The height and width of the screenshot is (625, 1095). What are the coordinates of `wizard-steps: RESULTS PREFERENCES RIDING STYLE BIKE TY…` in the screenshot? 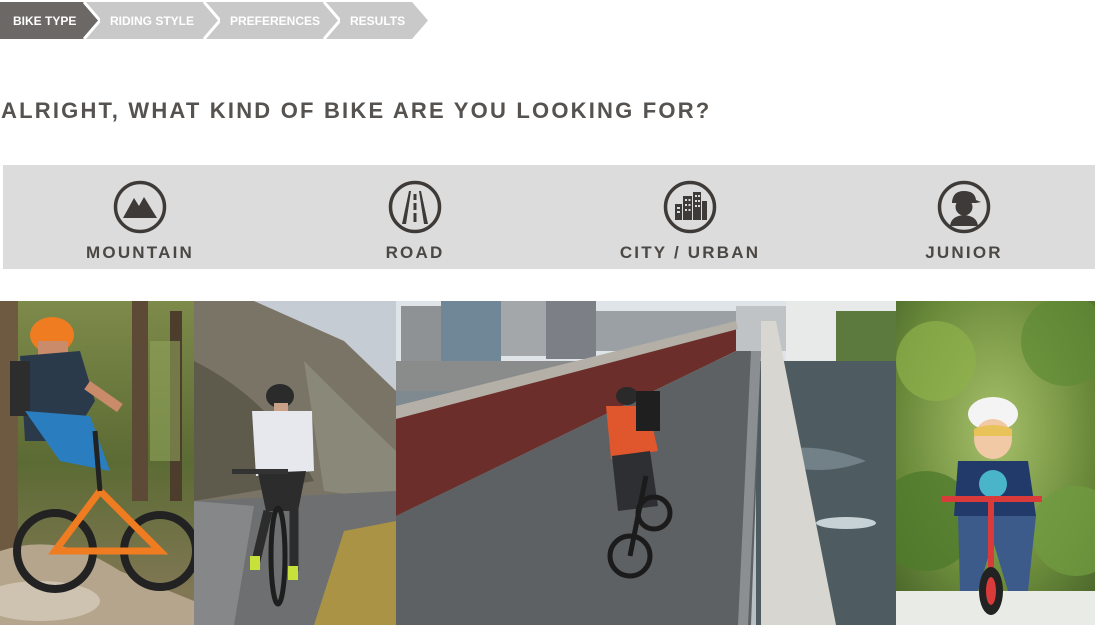 It's located at (220, 20).